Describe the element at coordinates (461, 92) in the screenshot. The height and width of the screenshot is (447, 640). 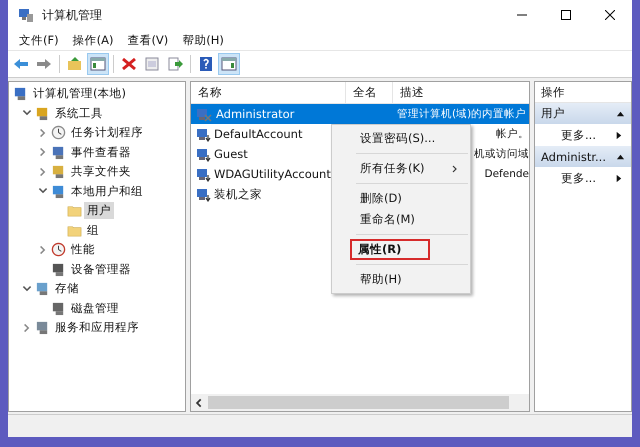
I see `column-header: 描述` at that location.